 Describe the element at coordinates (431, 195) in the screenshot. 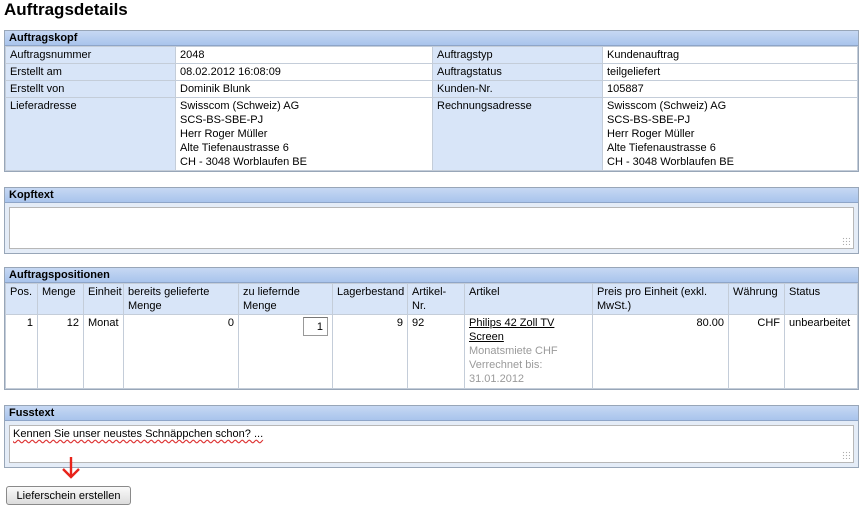

I see `header-text-title: Kopftext` at that location.